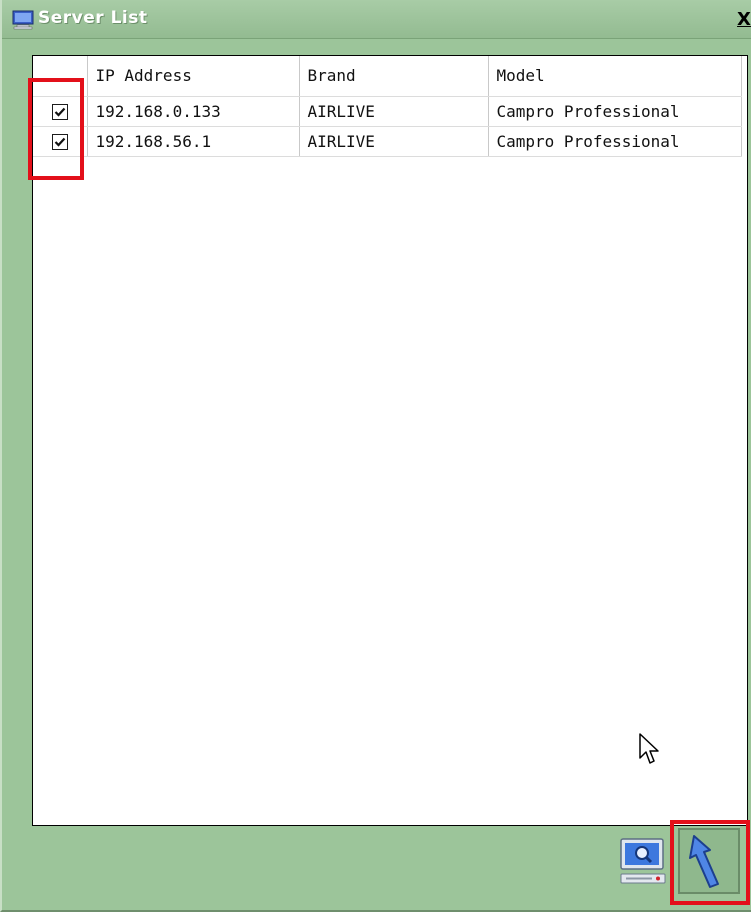 The image size is (751, 912). Describe the element at coordinates (93, 18) in the screenshot. I see `window-title: Server List` at that location.